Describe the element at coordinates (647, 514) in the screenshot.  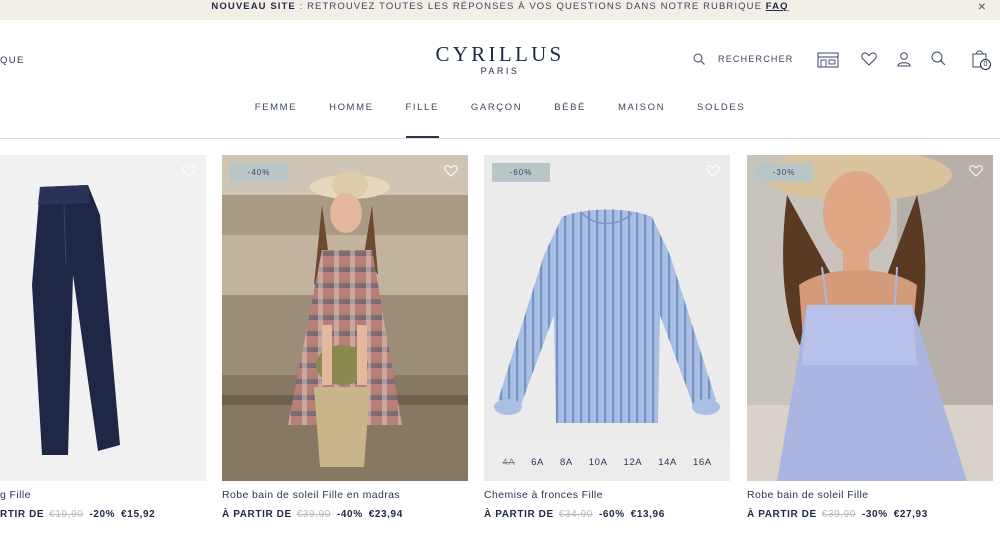
I see `sale-price: €13,96` at that location.